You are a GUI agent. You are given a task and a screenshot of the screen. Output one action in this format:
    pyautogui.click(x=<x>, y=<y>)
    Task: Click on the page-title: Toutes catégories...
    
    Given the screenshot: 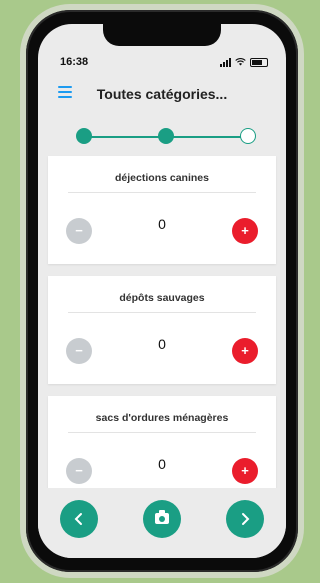 What is the action you would take?
    pyautogui.click(x=162, y=94)
    